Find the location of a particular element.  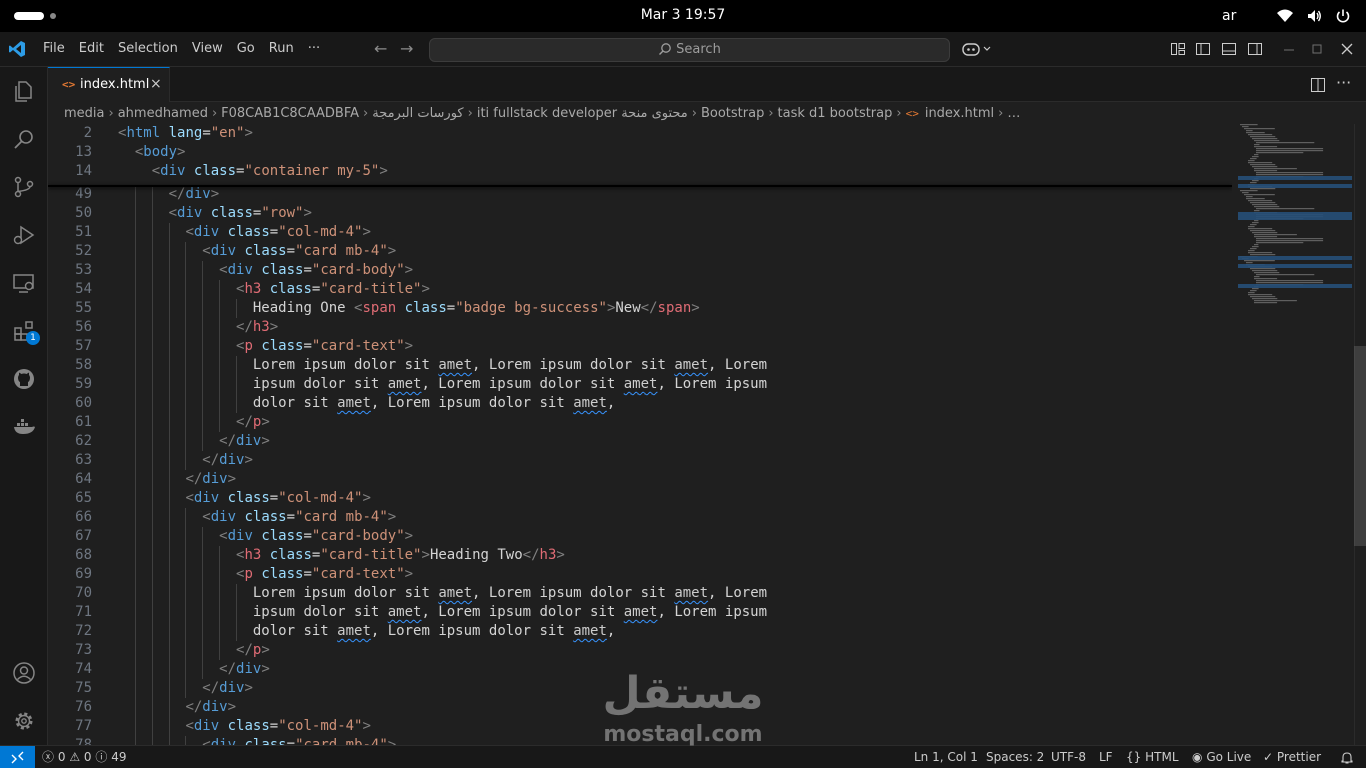

settings-gear-icon is located at coordinates (24, 721).